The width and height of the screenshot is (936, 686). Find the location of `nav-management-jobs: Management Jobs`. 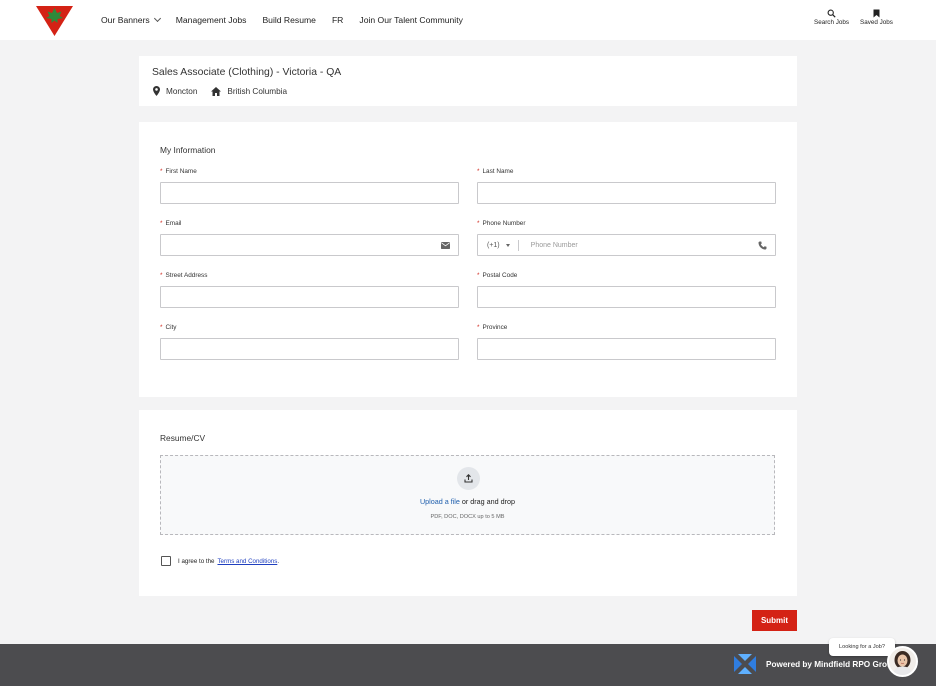

nav-management-jobs: Management Jobs is located at coordinates (211, 20).